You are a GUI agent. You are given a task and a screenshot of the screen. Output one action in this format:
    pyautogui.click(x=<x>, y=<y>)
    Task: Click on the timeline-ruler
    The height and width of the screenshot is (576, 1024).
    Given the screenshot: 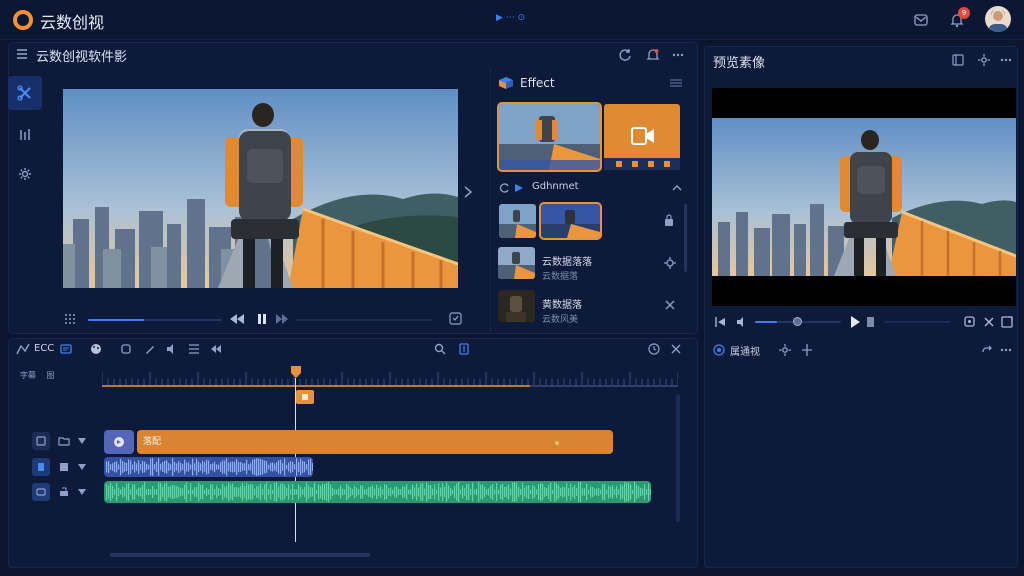 What is the action you would take?
    pyautogui.click(x=390, y=377)
    